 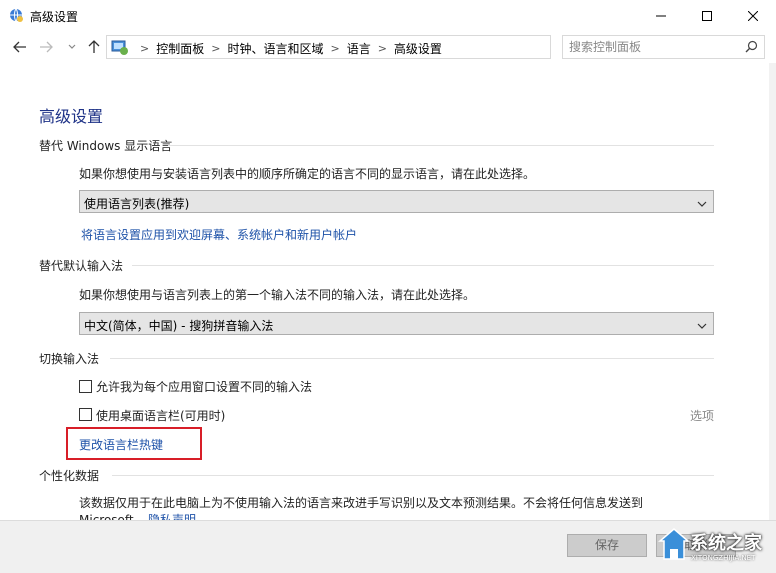 I want to click on forward-button, so click(x=46, y=47).